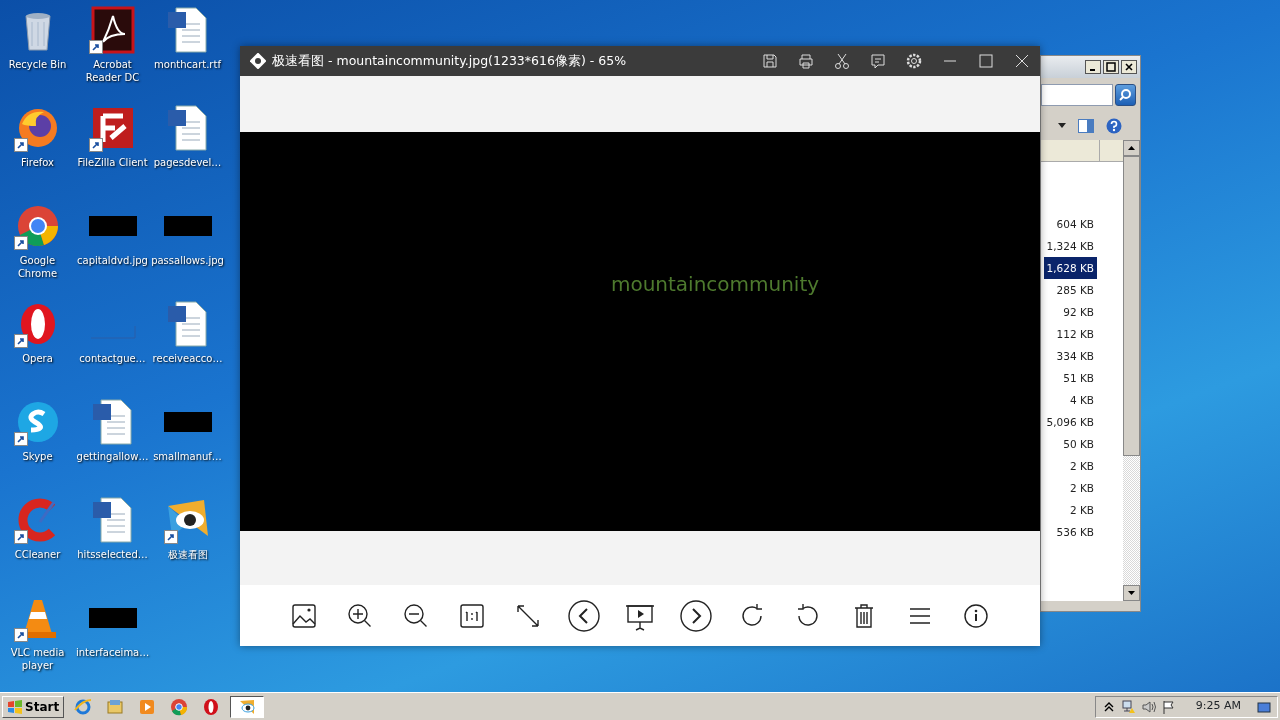  Describe the element at coordinates (1075, 334) in the screenshot. I see `file-size: 112 KB` at that location.